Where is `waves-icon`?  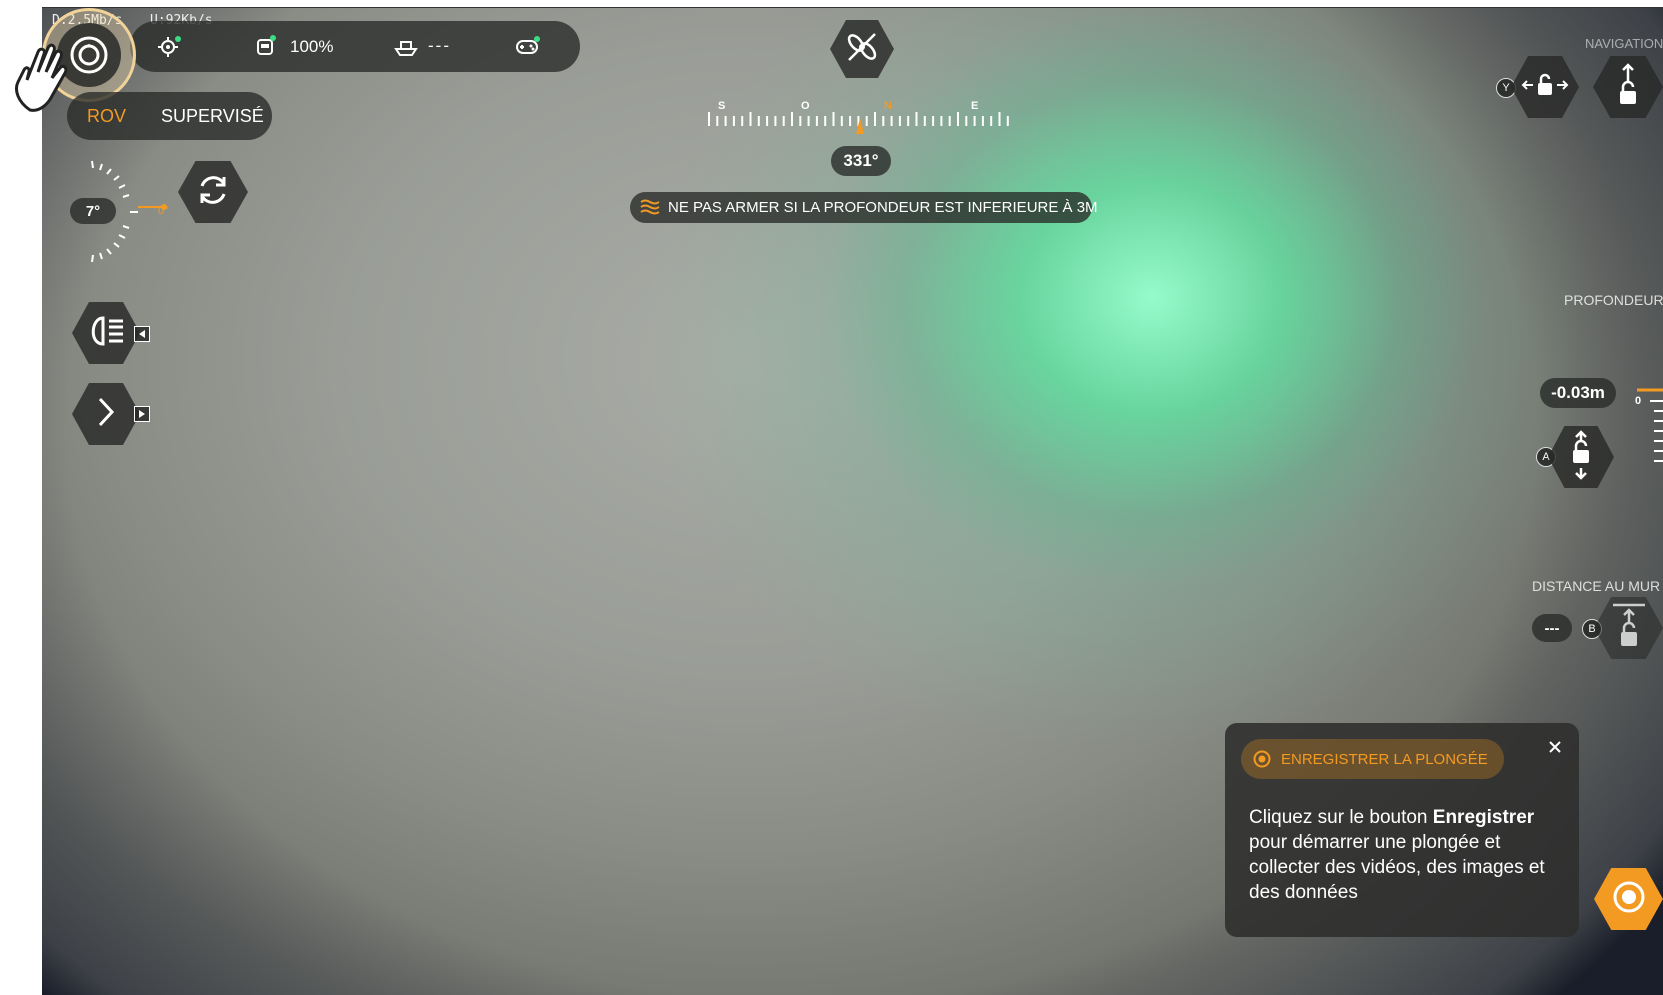
waves-icon is located at coordinates (650, 209).